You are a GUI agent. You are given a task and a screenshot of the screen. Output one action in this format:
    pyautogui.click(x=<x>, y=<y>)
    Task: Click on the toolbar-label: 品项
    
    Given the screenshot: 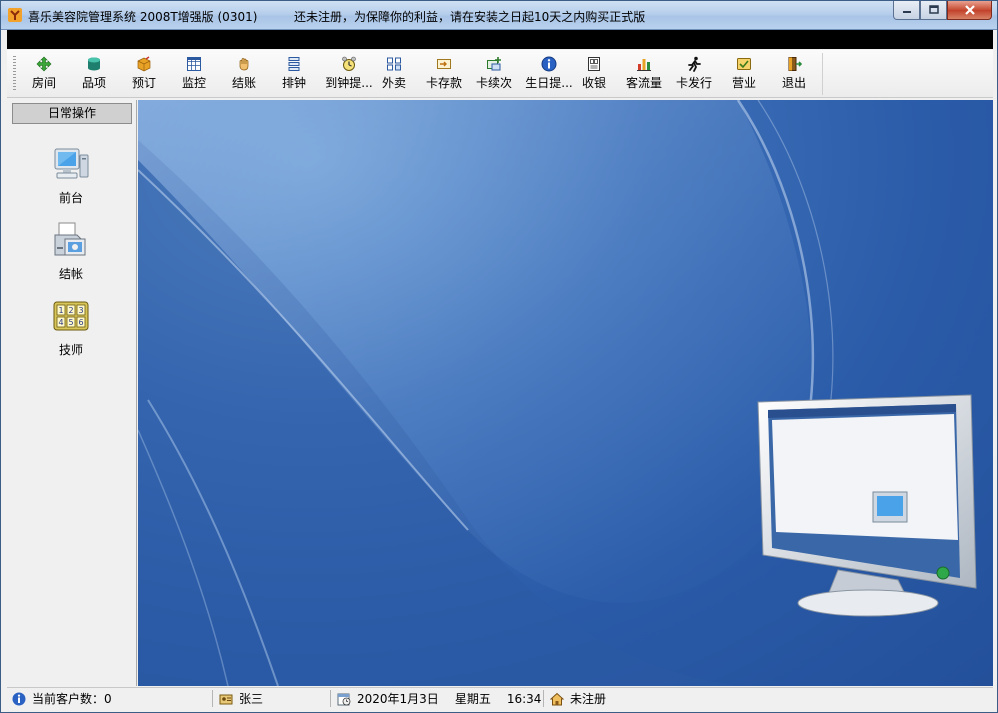 What is the action you would take?
    pyautogui.click(x=93, y=83)
    